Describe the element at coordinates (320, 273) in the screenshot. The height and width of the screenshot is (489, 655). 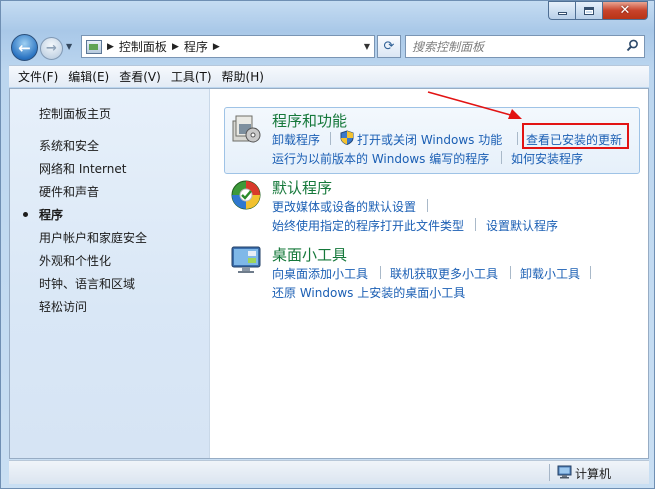
I see `link-add-gadgets: 向桌面添加小工具` at that location.